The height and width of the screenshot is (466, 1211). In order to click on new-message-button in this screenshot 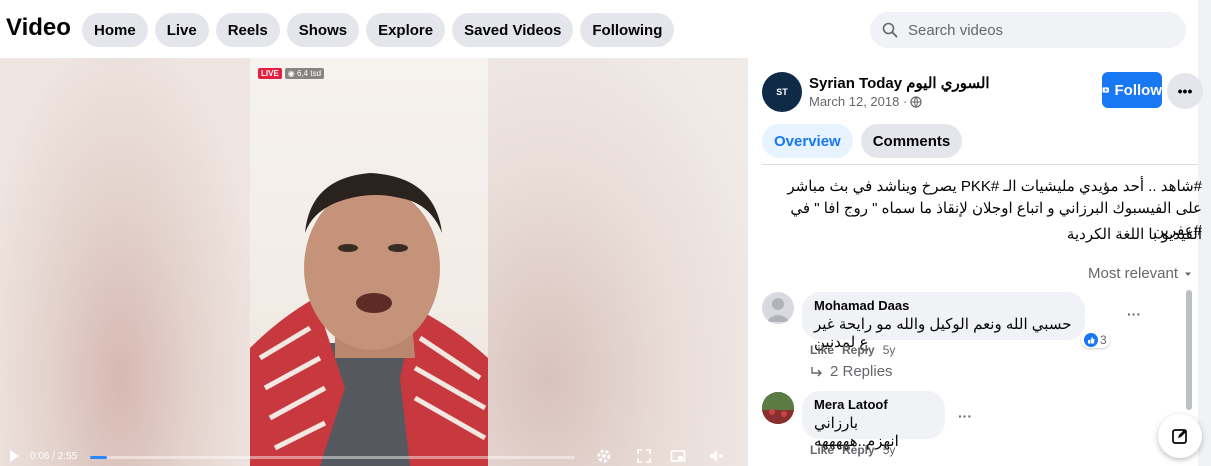, I will do `click(1180, 436)`.